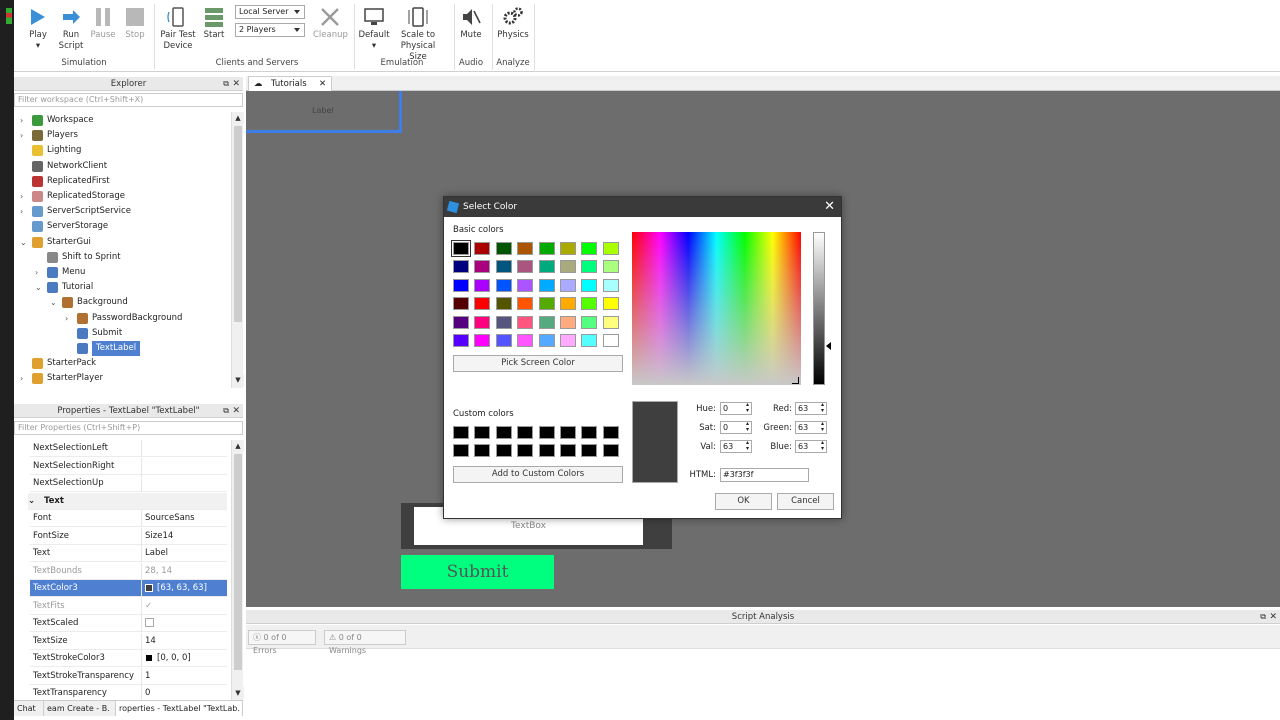 The height and width of the screenshot is (720, 1280). What do you see at coordinates (128, 692) in the screenshot?
I see `property-row: TextTransparency 0` at bounding box center [128, 692].